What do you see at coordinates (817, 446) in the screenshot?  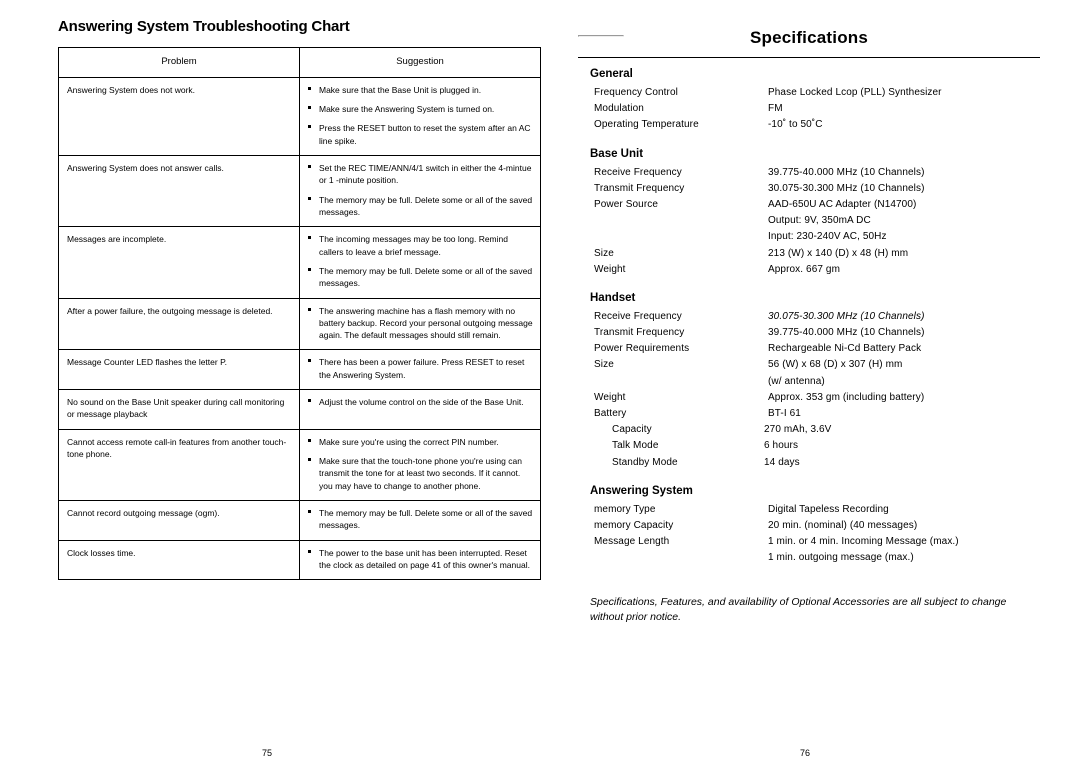 I see `spec-row: Talk Mode 6 hours` at bounding box center [817, 446].